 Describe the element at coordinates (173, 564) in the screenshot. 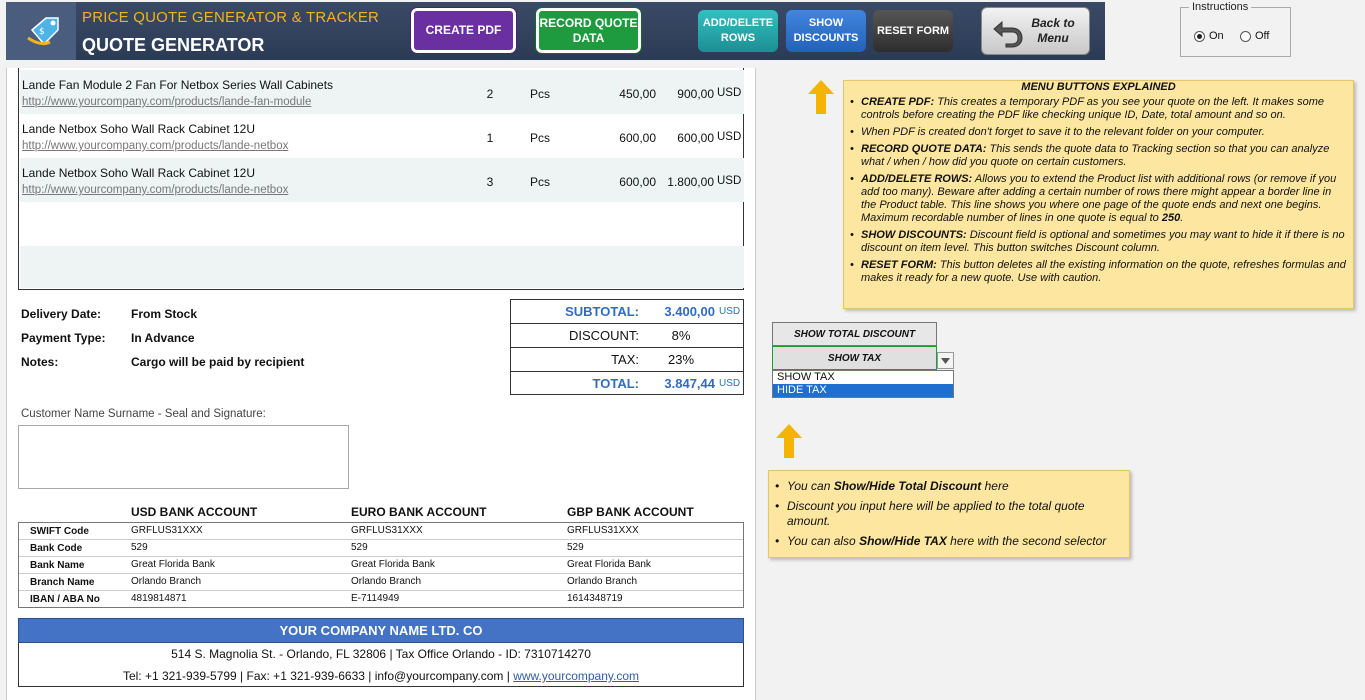

I see `bank-usd-value: Great Florida Bank` at that location.